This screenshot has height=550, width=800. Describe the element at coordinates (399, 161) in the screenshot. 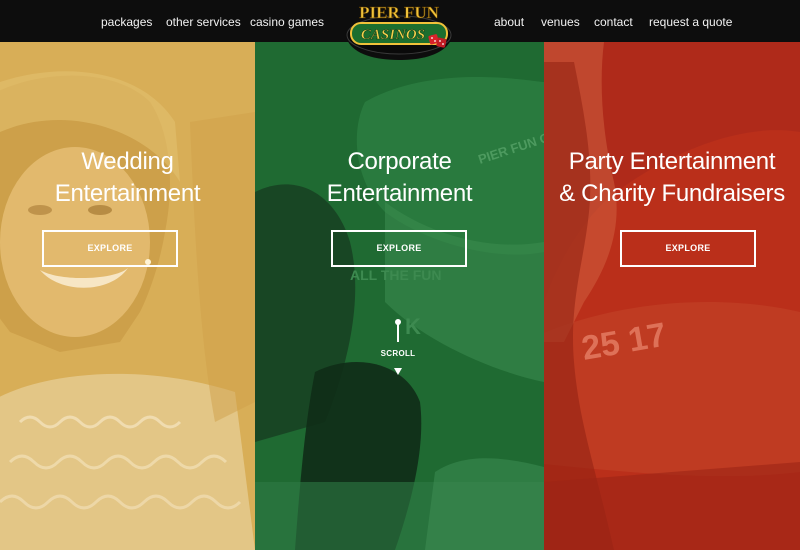

I see `corporate-title-line1: Corporate` at that location.